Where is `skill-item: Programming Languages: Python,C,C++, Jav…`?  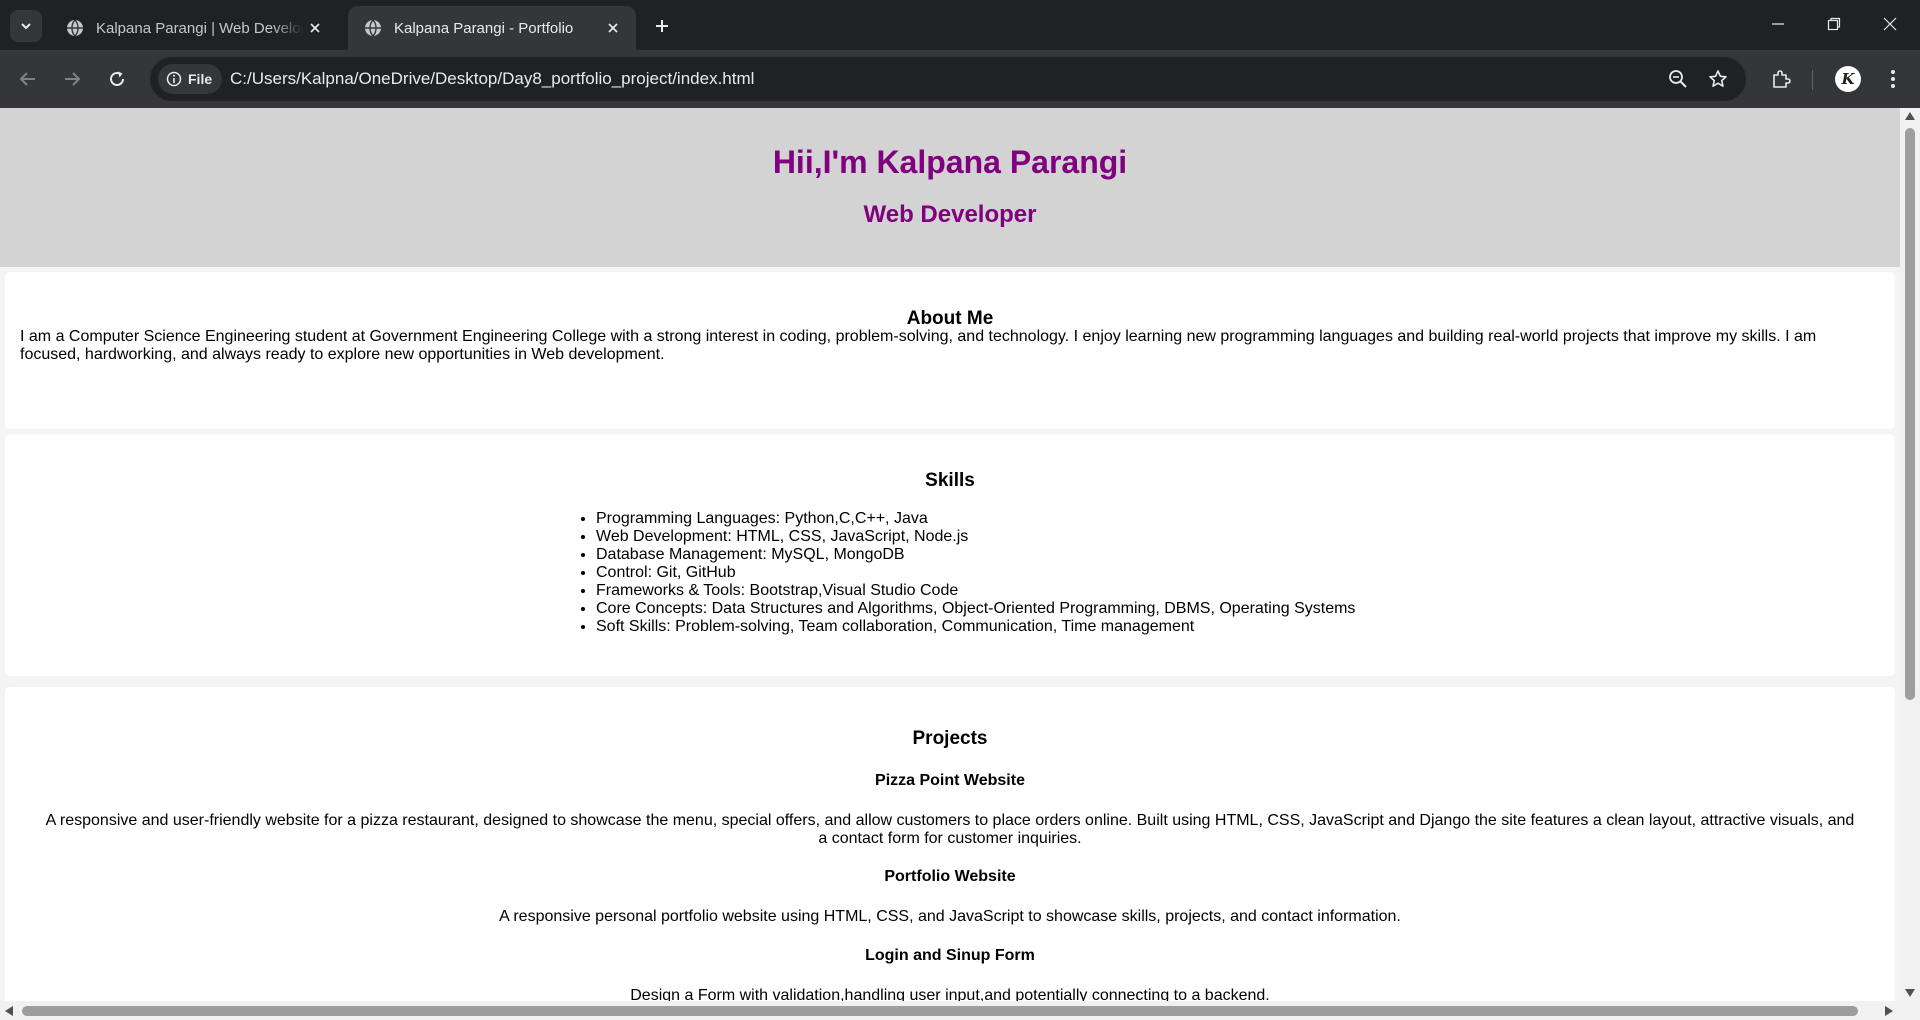
skill-item: Programming Languages: Python,C,C++, Jav… is located at coordinates (975, 519).